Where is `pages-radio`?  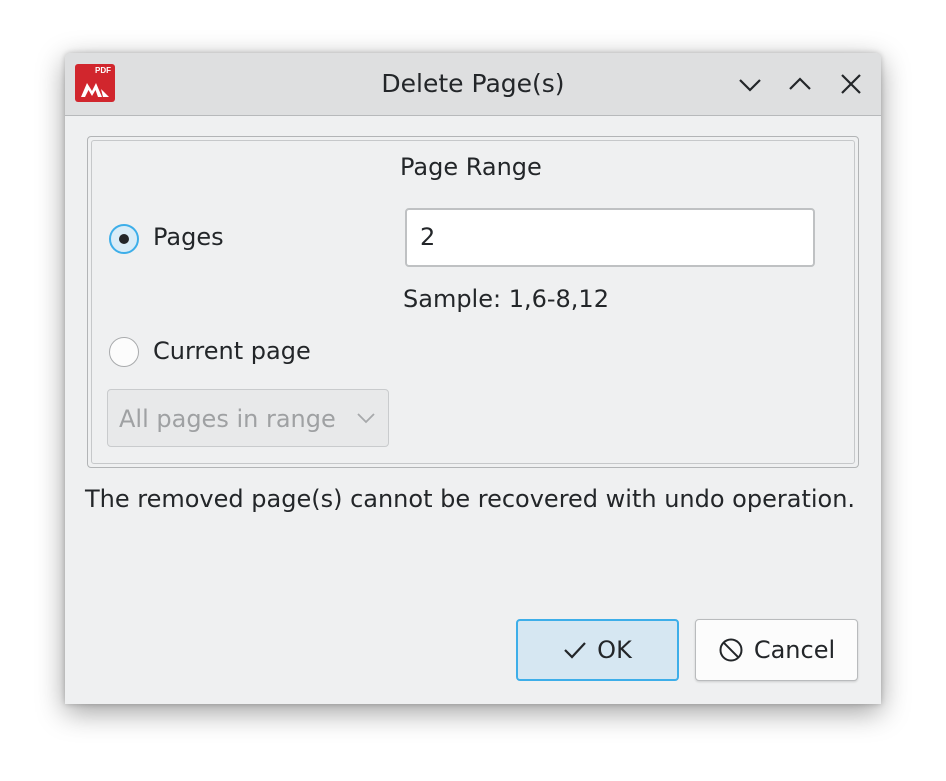 pages-radio is located at coordinates (124, 239).